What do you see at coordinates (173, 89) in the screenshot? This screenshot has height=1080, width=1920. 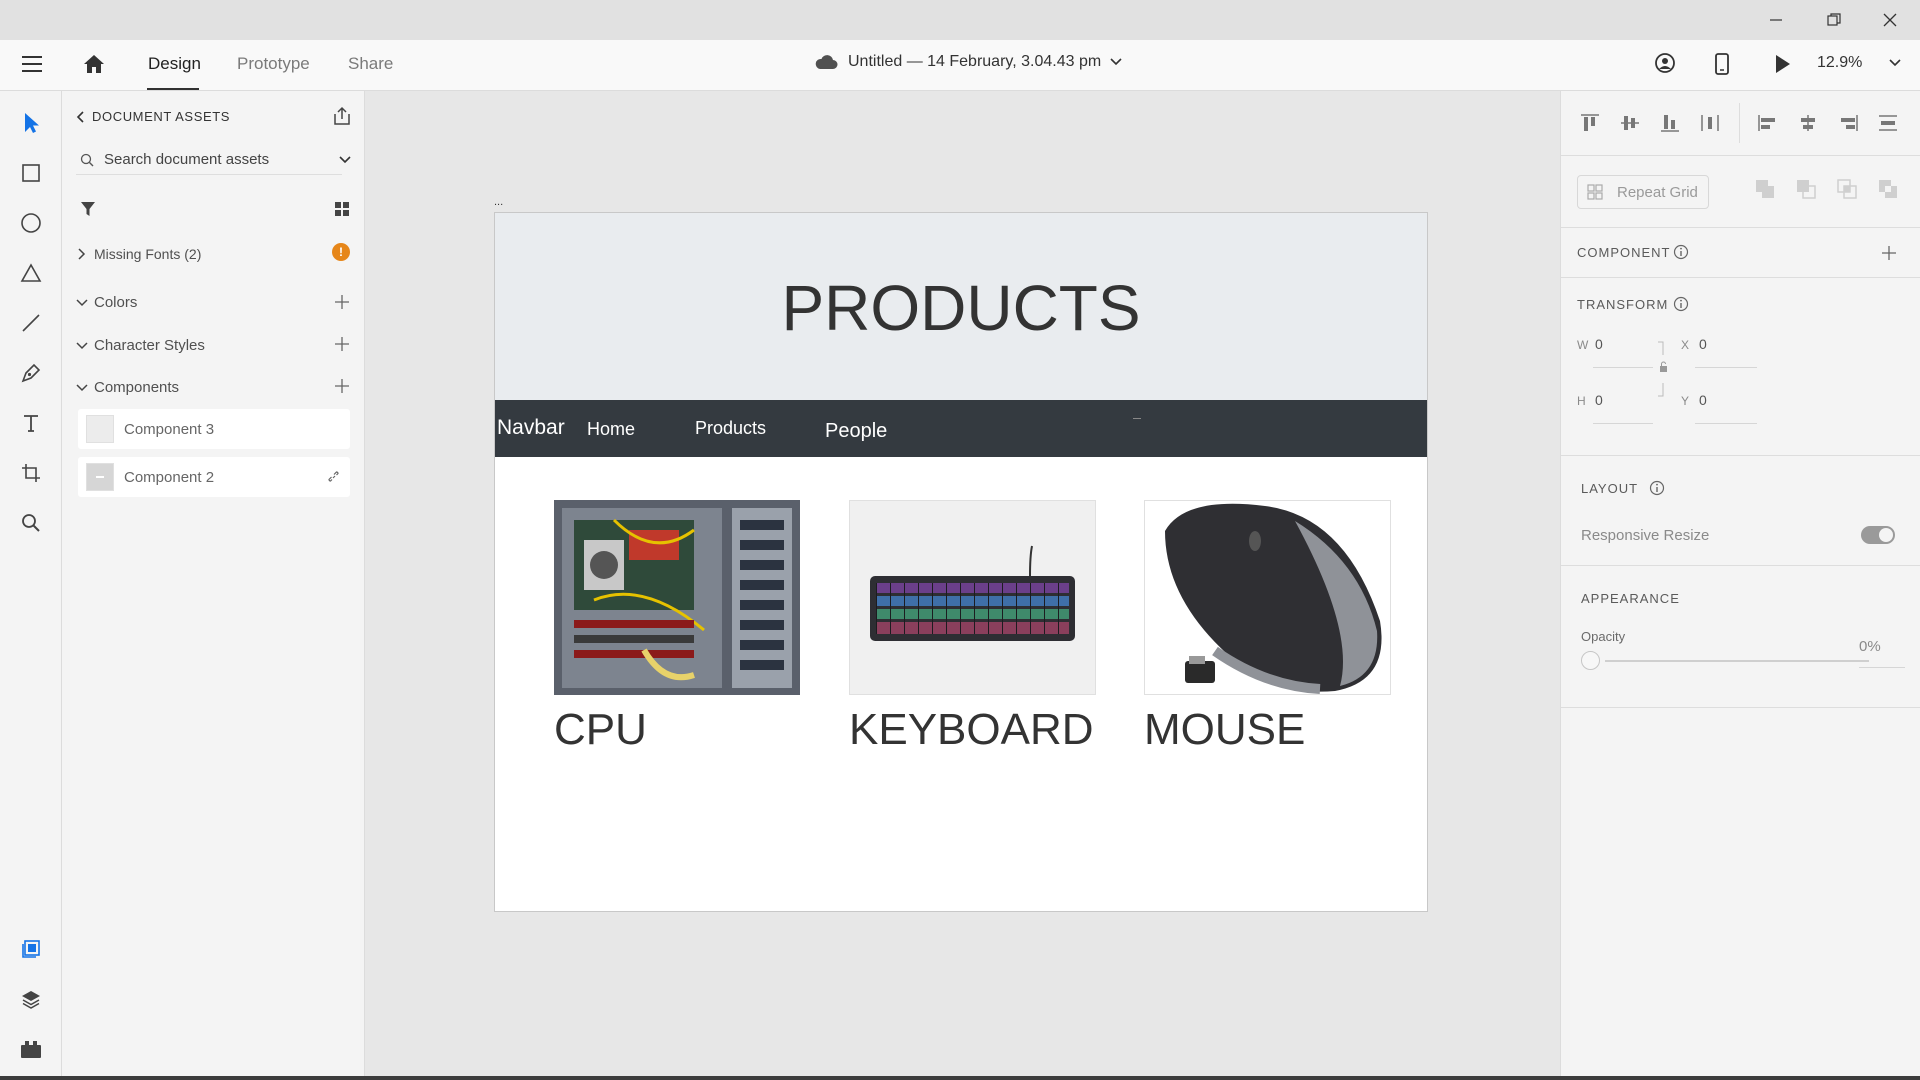 I see `active-tab-indicator` at bounding box center [173, 89].